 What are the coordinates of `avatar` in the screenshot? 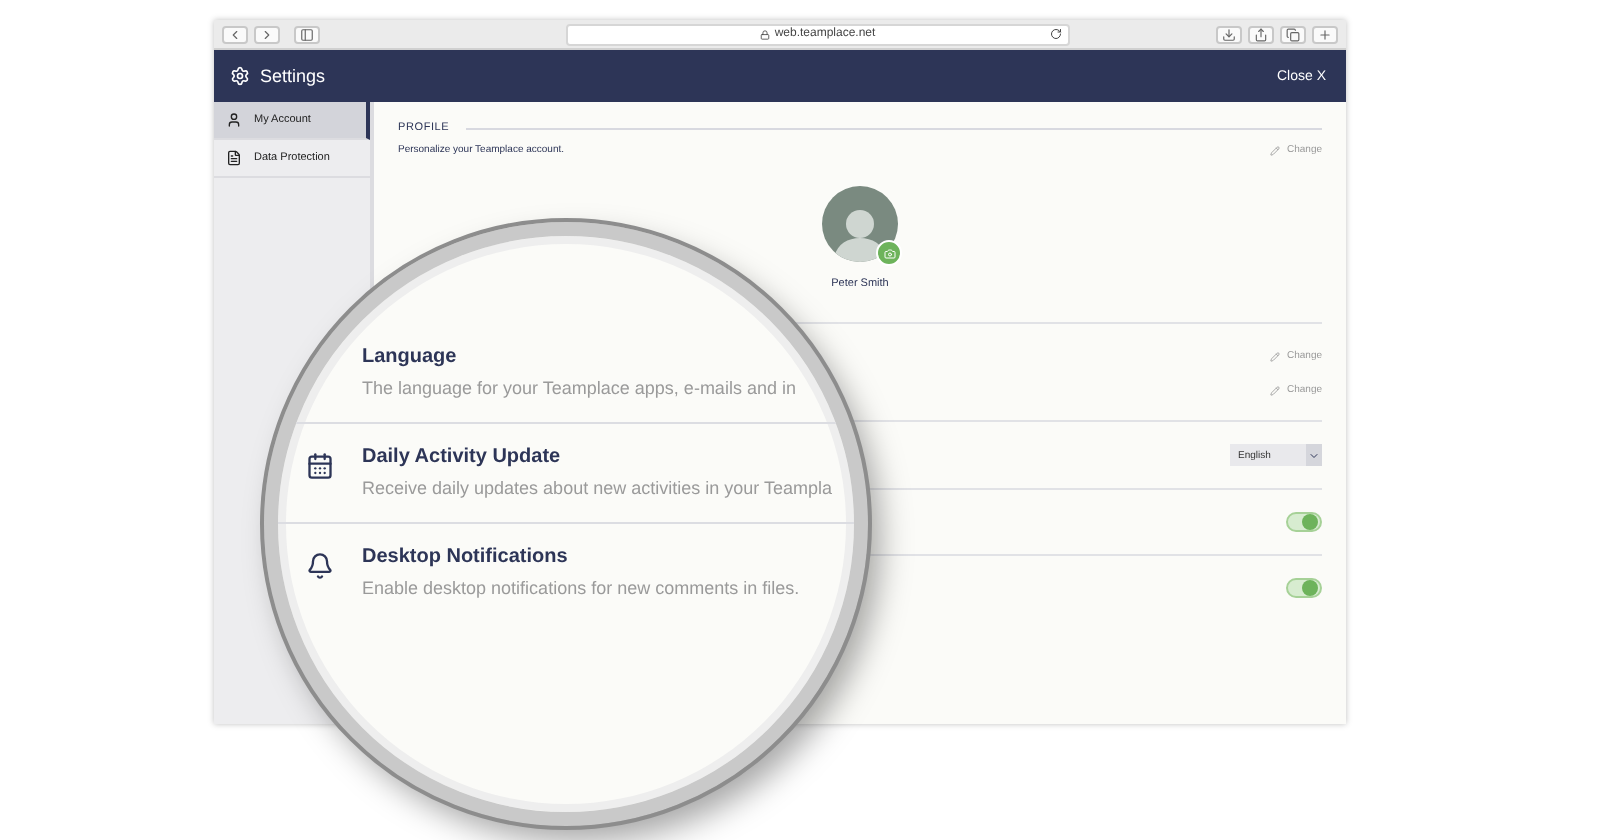 It's located at (860, 224).